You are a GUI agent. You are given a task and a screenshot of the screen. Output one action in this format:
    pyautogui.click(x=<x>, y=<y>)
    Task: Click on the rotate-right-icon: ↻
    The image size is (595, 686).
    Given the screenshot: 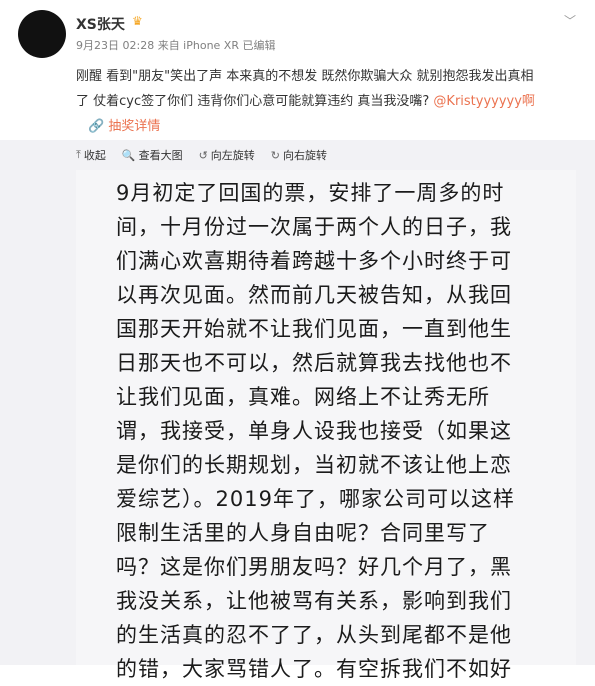 What is the action you would take?
    pyautogui.click(x=275, y=155)
    